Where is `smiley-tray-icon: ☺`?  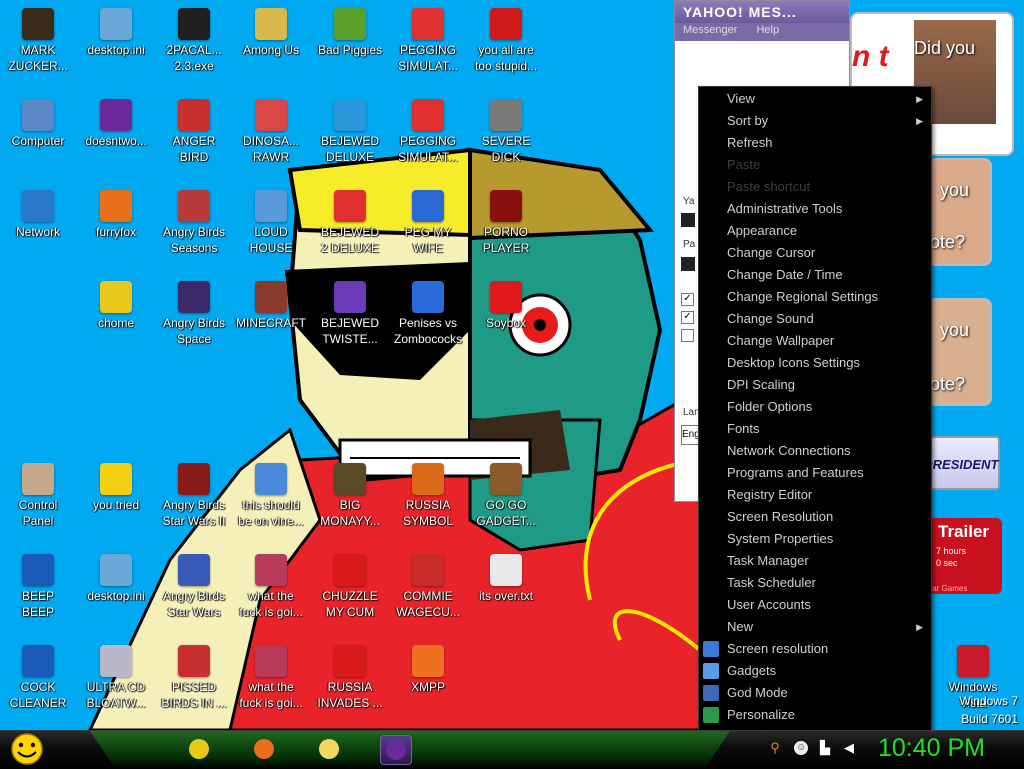
smiley-tray-icon: ☺ is located at coordinates (801, 748).